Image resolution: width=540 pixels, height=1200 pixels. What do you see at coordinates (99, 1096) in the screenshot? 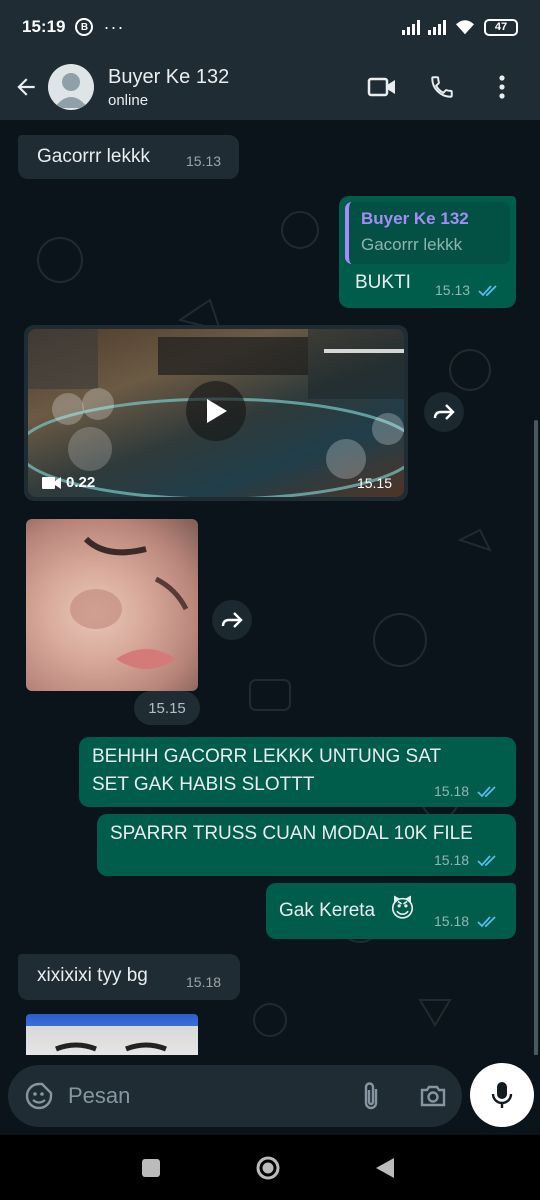
I see `message-input: Pesan` at bounding box center [99, 1096].